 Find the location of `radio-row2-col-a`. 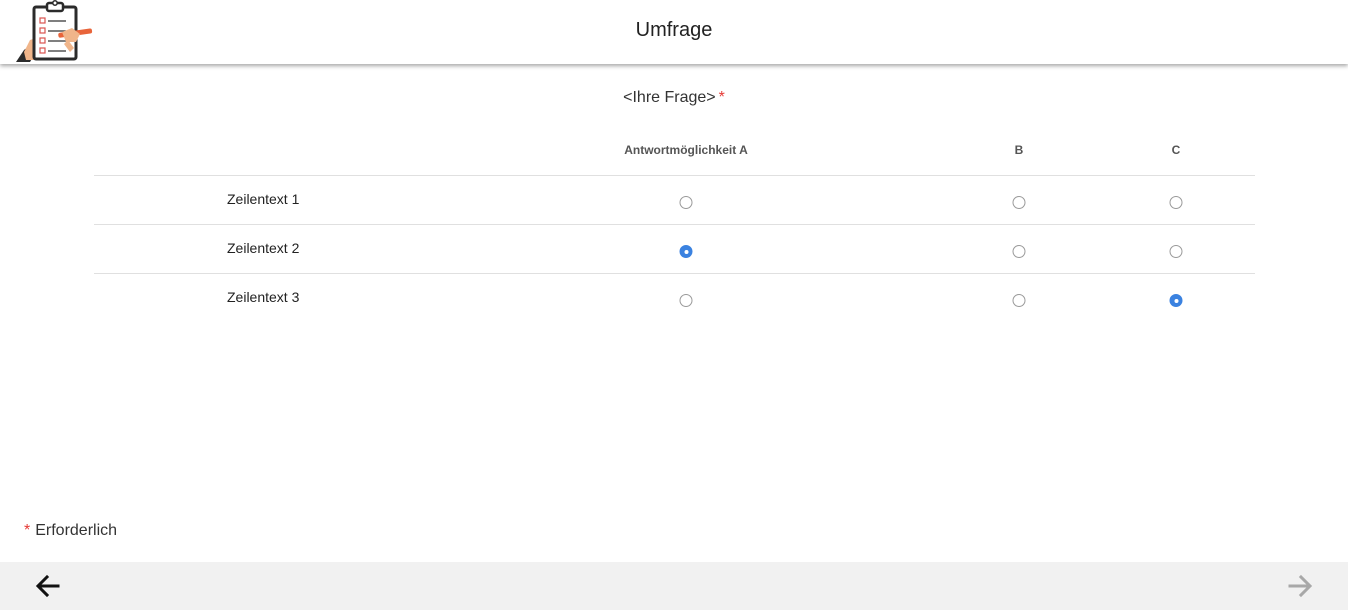

radio-row2-col-a is located at coordinates (686, 251).